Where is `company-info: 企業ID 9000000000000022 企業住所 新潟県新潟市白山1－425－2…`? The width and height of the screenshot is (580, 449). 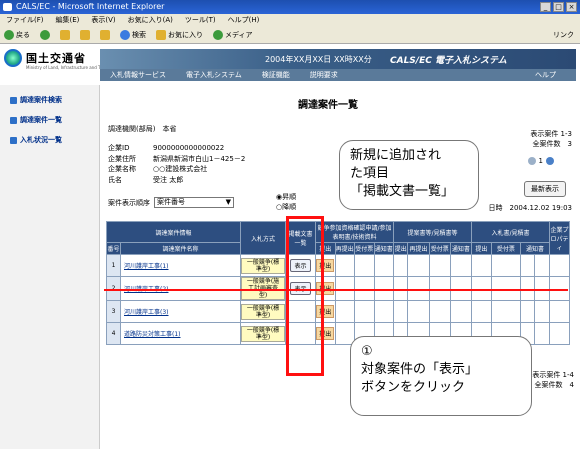
company-info: 企業ID 9000000000000022 企業住所 新潟県新潟市白山1－425－2… is located at coordinates (176, 164).